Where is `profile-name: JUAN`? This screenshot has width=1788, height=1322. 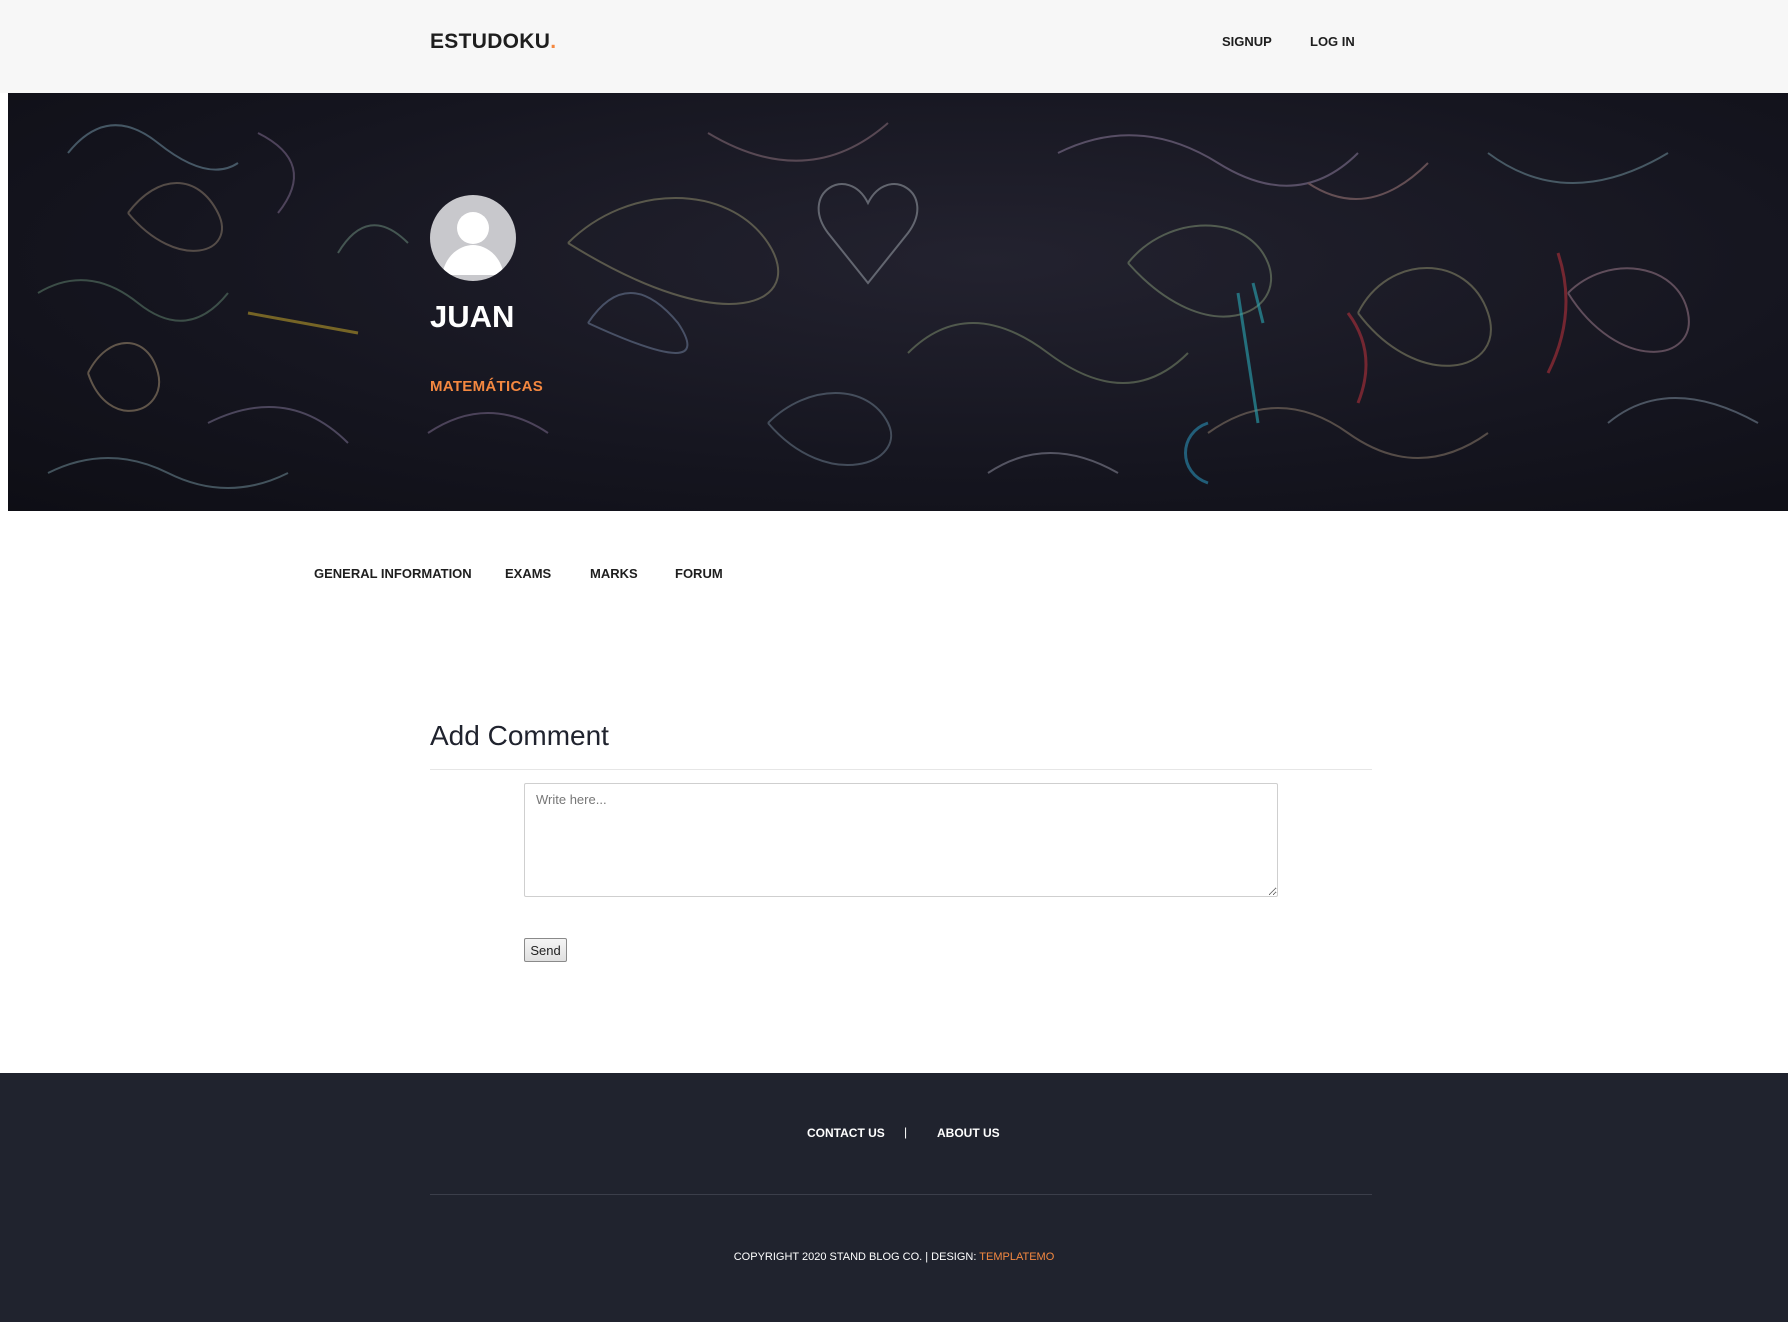
profile-name: JUAN is located at coordinates (472, 316).